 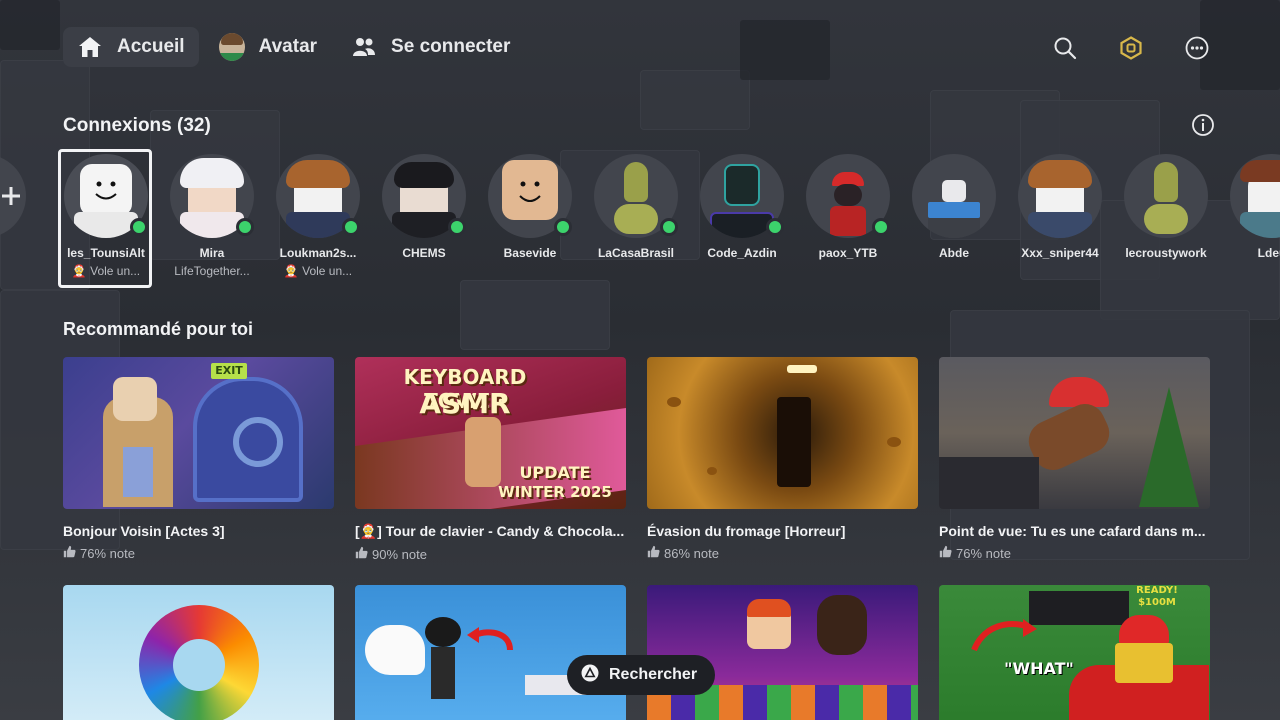 What do you see at coordinates (158, 329) in the screenshot?
I see `recommended-title: Recommandé pour toi` at bounding box center [158, 329].